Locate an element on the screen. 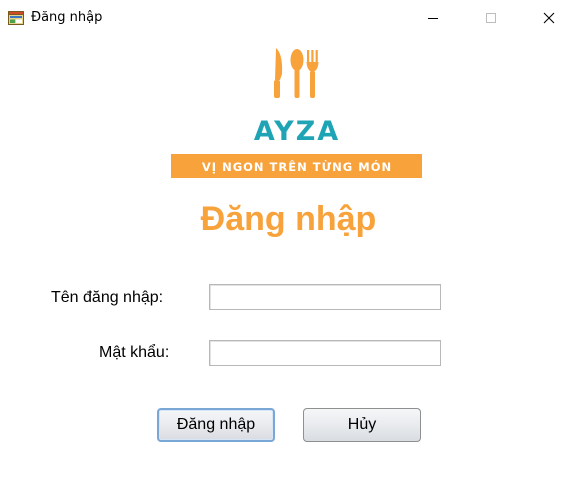 This screenshot has width=577, height=496. login-button: Đăng nhập is located at coordinates (216, 425).